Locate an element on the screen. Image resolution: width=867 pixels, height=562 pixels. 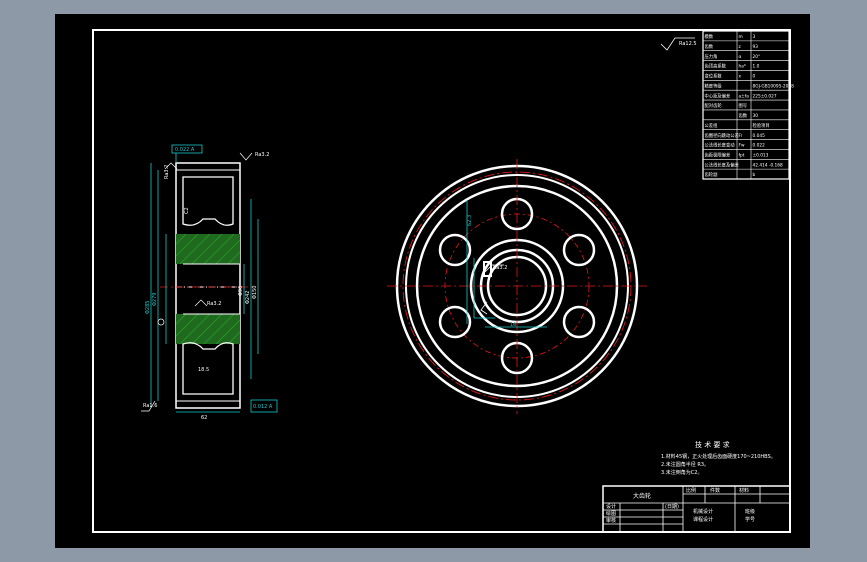
tb-no: 学号 is located at coordinates (750, 519).